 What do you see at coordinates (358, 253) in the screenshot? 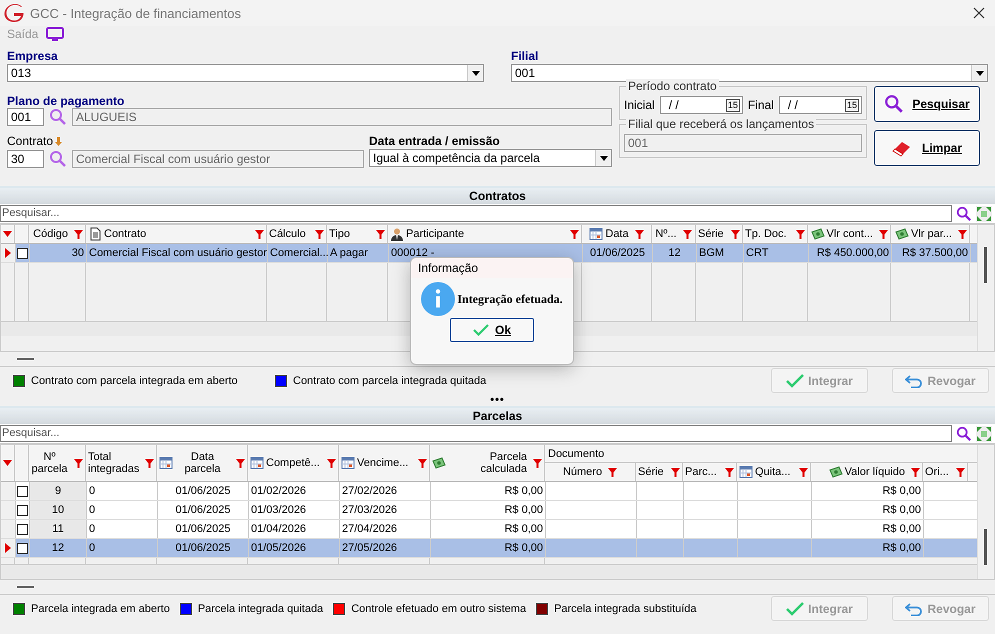
I see `table-cell: A pagar` at bounding box center [358, 253].